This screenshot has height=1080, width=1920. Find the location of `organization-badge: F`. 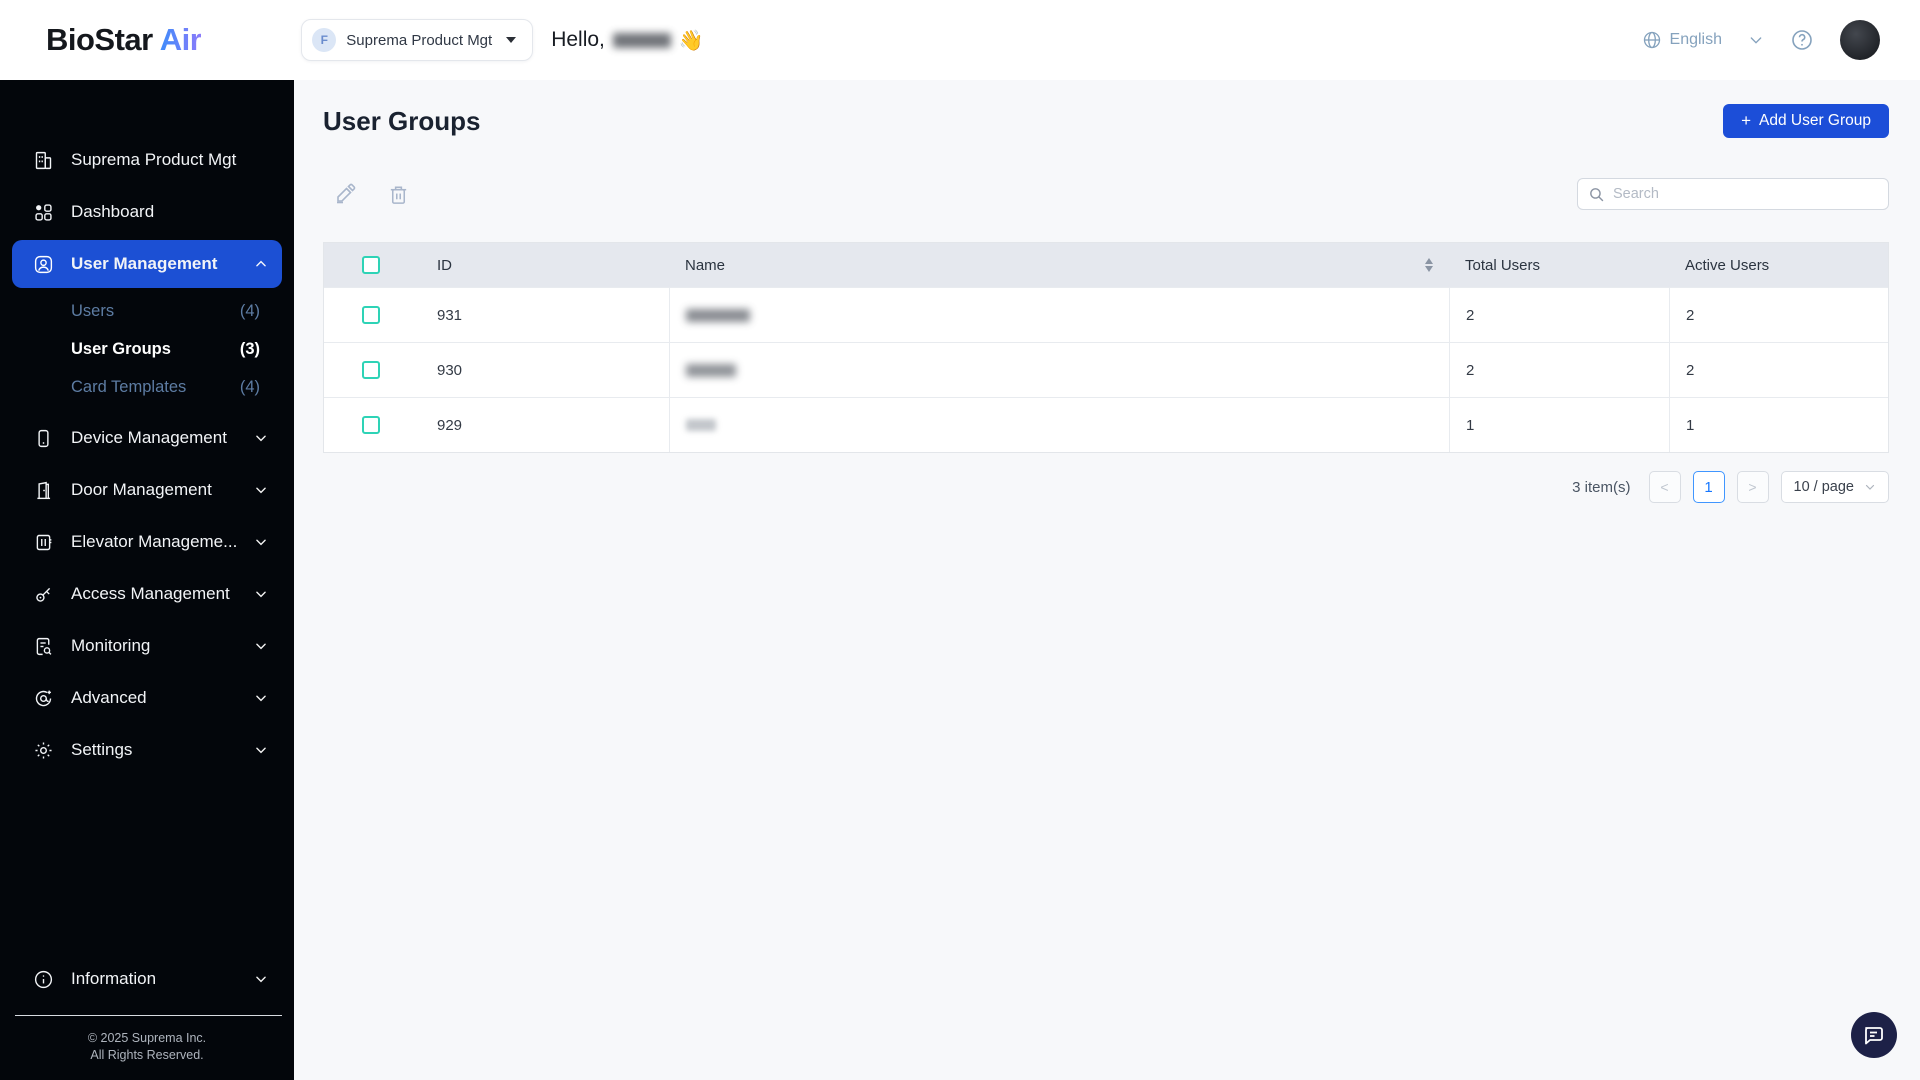

organization-badge: F is located at coordinates (324, 40).